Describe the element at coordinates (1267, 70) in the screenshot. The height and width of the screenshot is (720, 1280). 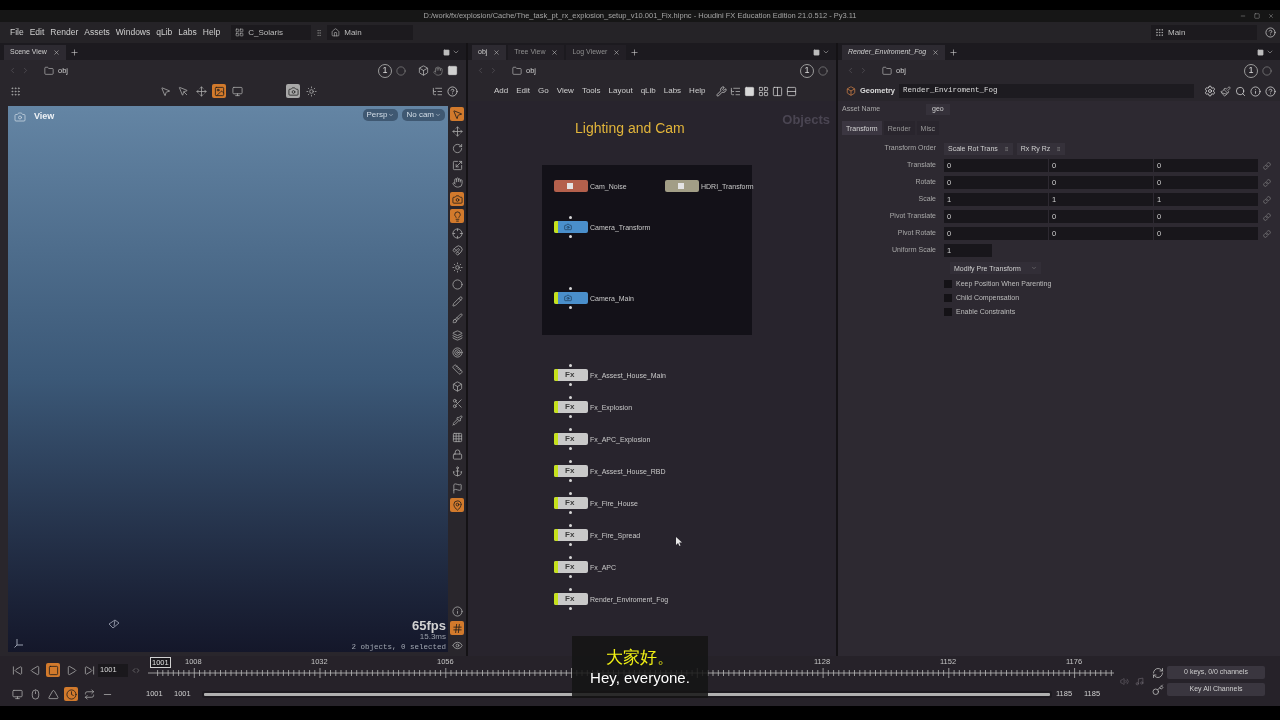
I see `ring-icon` at that location.